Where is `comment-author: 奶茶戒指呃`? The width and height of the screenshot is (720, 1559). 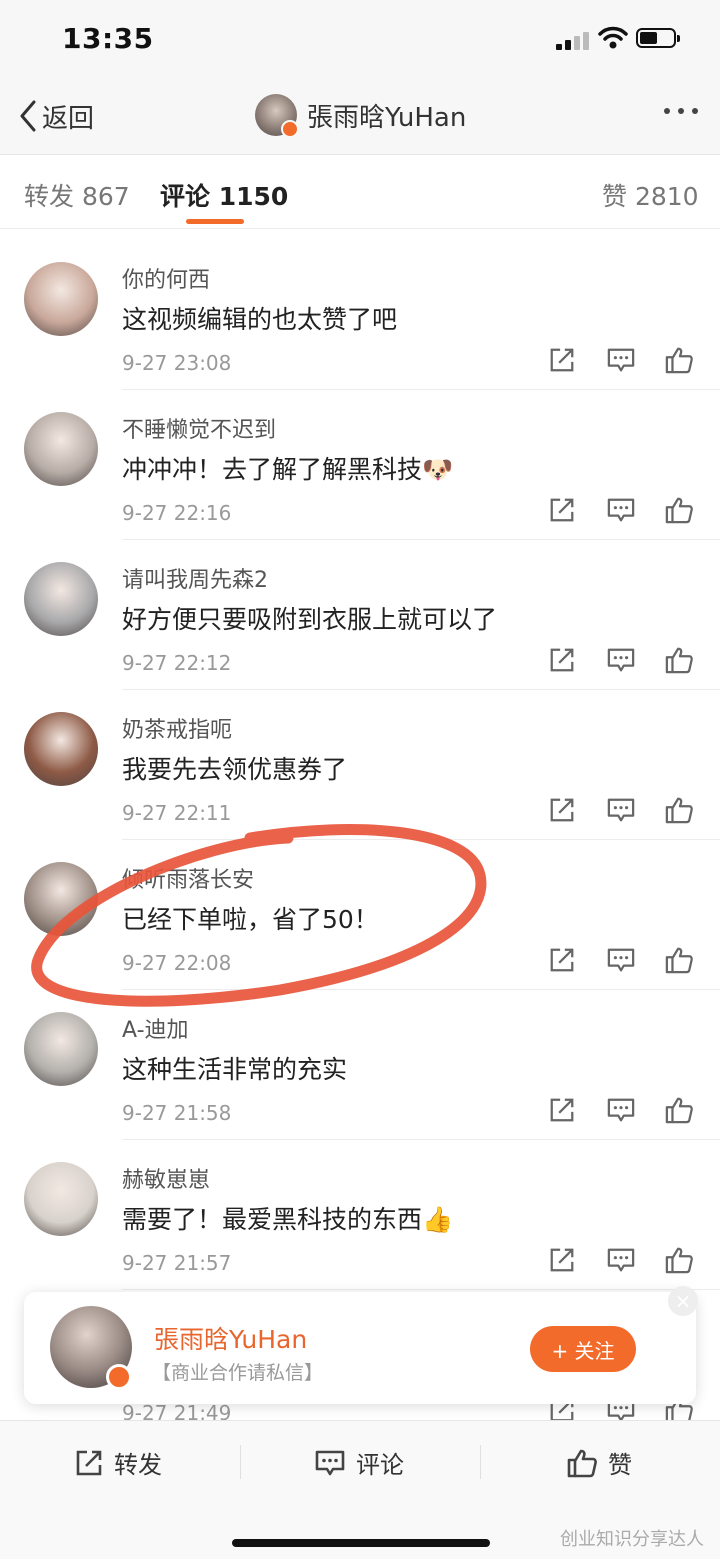
comment-author: 奶茶戒指呃 is located at coordinates (177, 728).